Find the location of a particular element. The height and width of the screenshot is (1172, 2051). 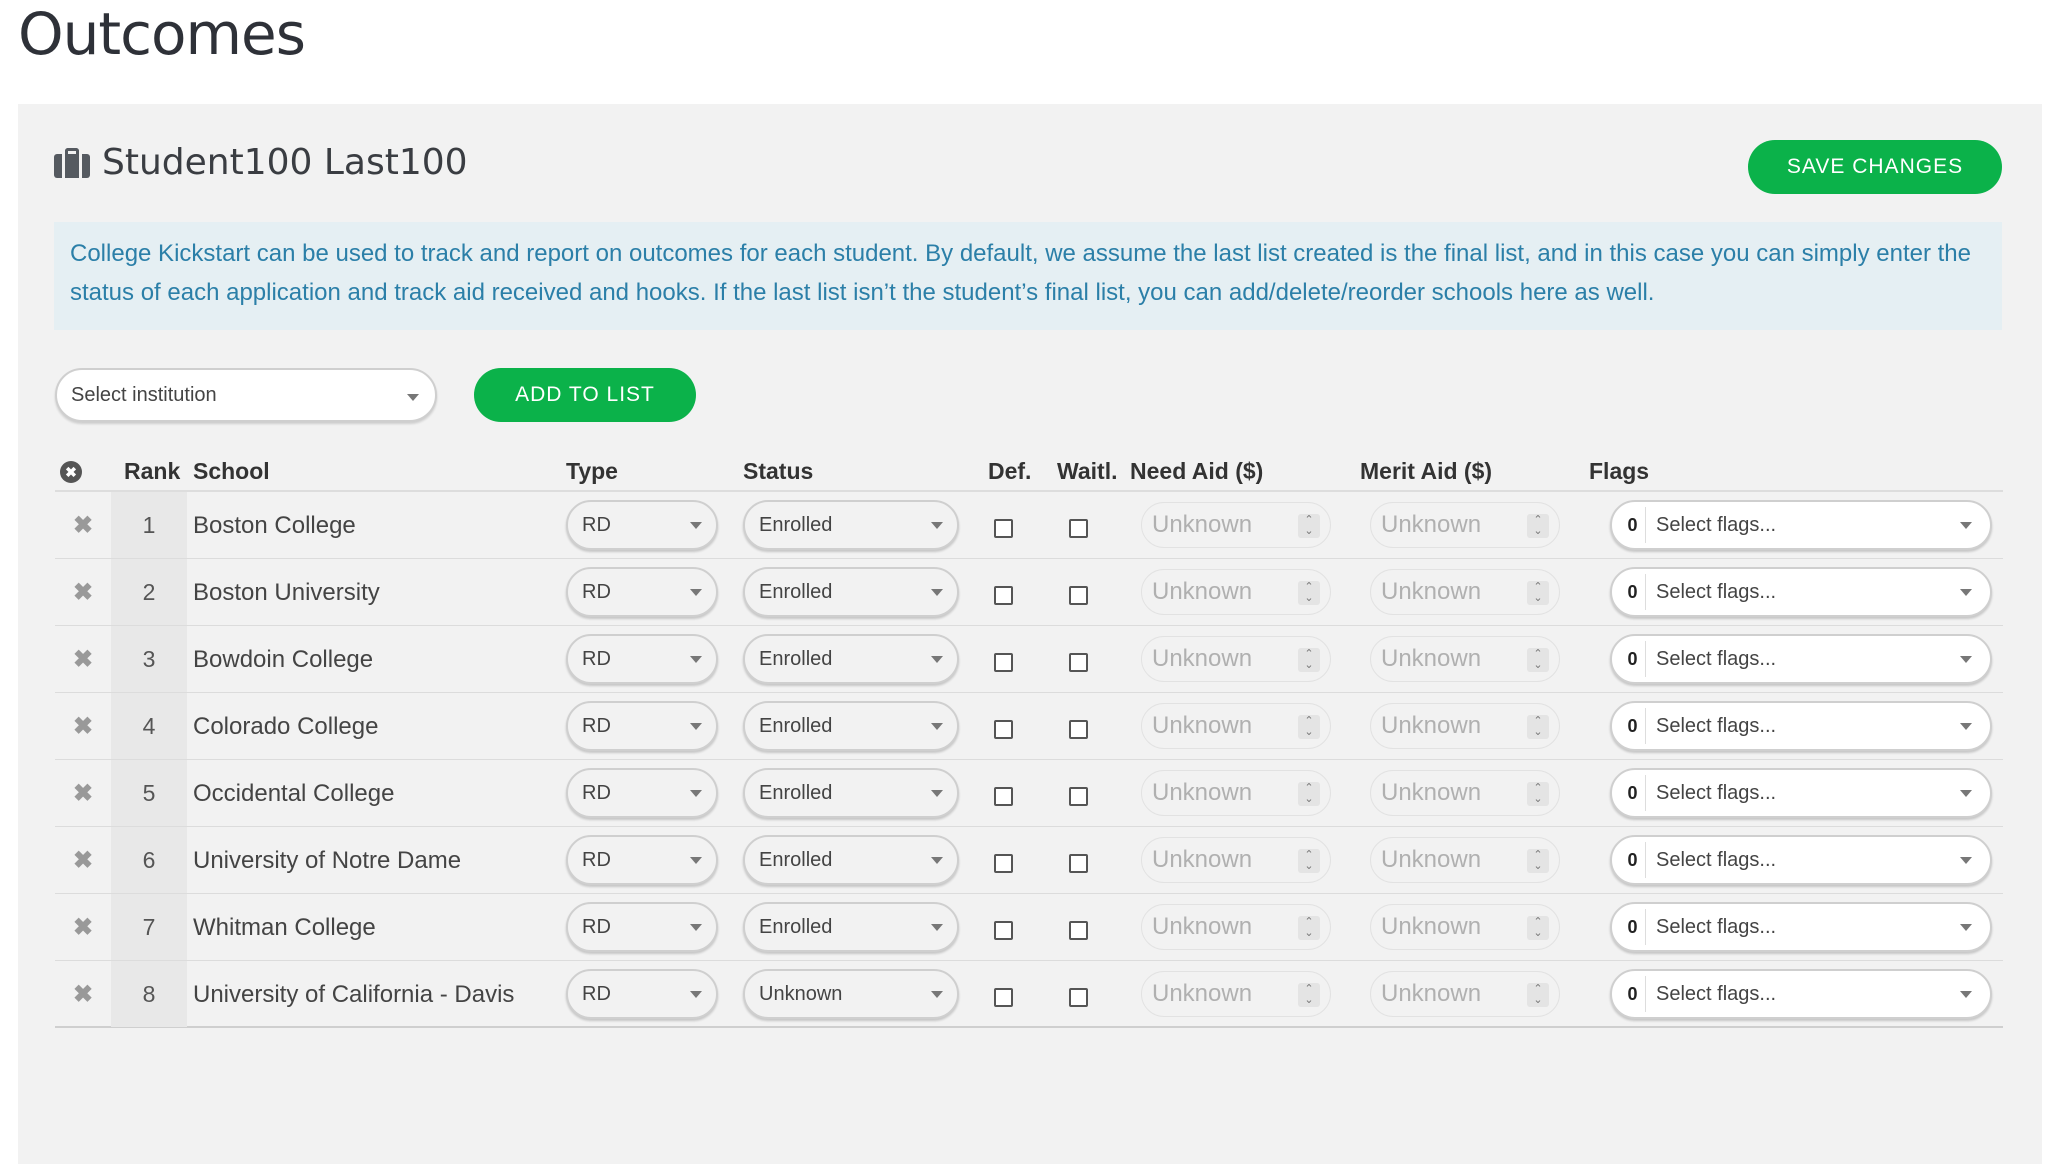

status-select: Unknown is located at coordinates (851, 994).